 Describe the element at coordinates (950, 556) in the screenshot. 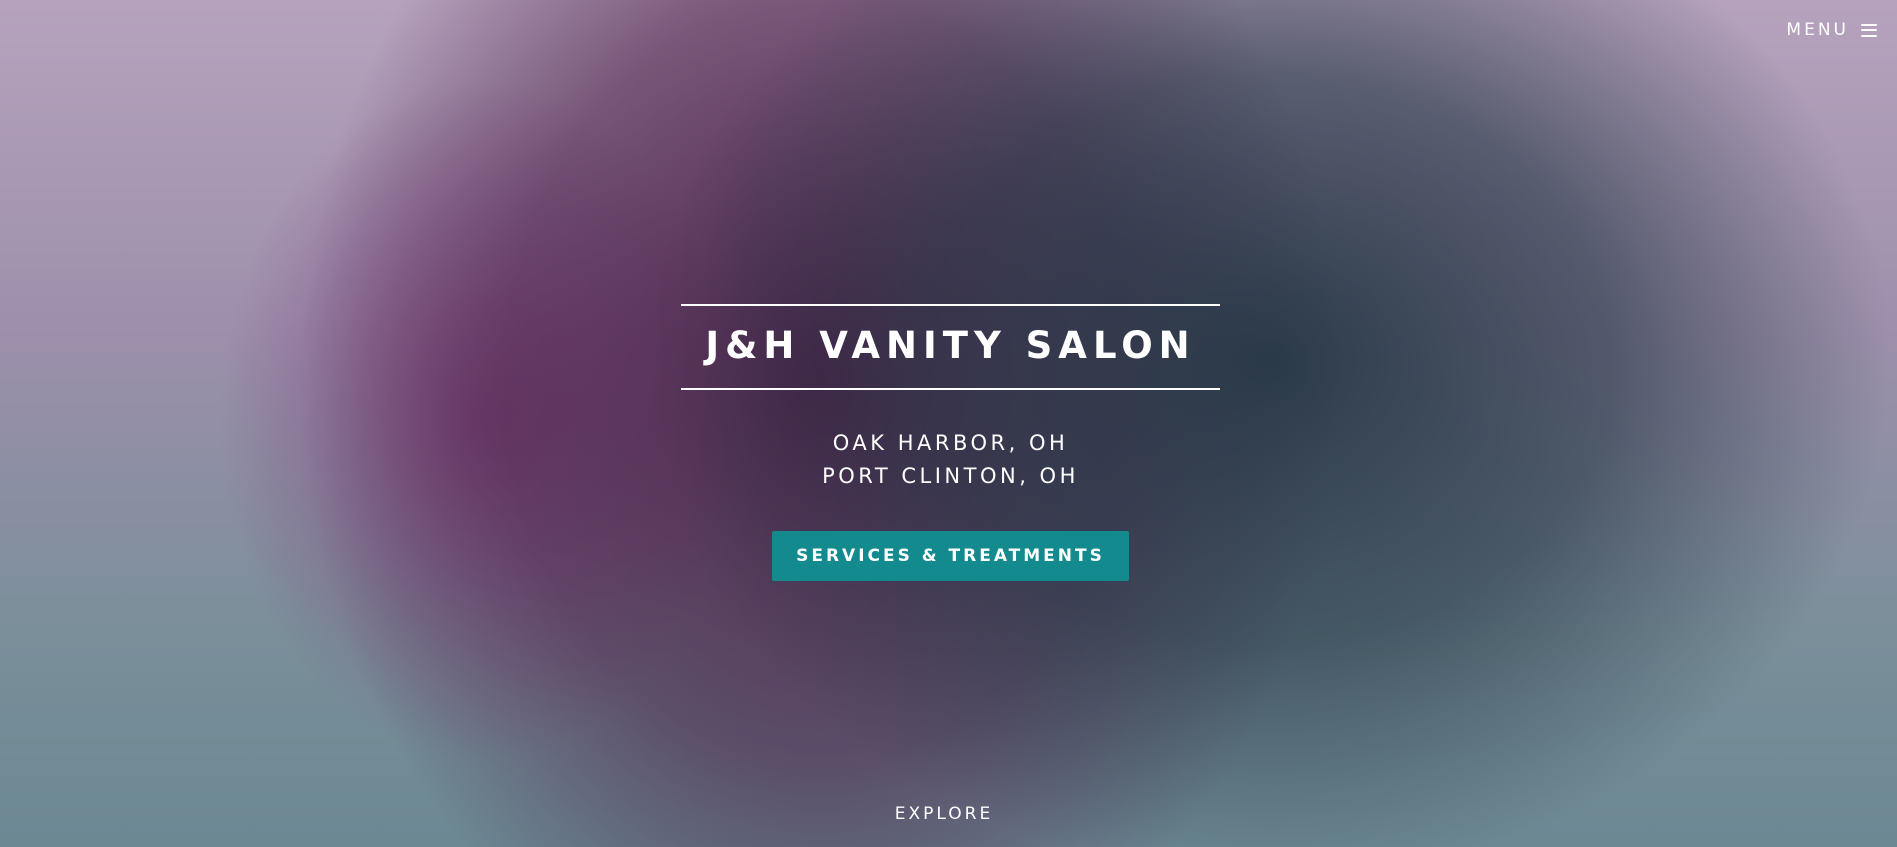

I see `services-treatments-button: SERVICES & TREATMENTS` at that location.